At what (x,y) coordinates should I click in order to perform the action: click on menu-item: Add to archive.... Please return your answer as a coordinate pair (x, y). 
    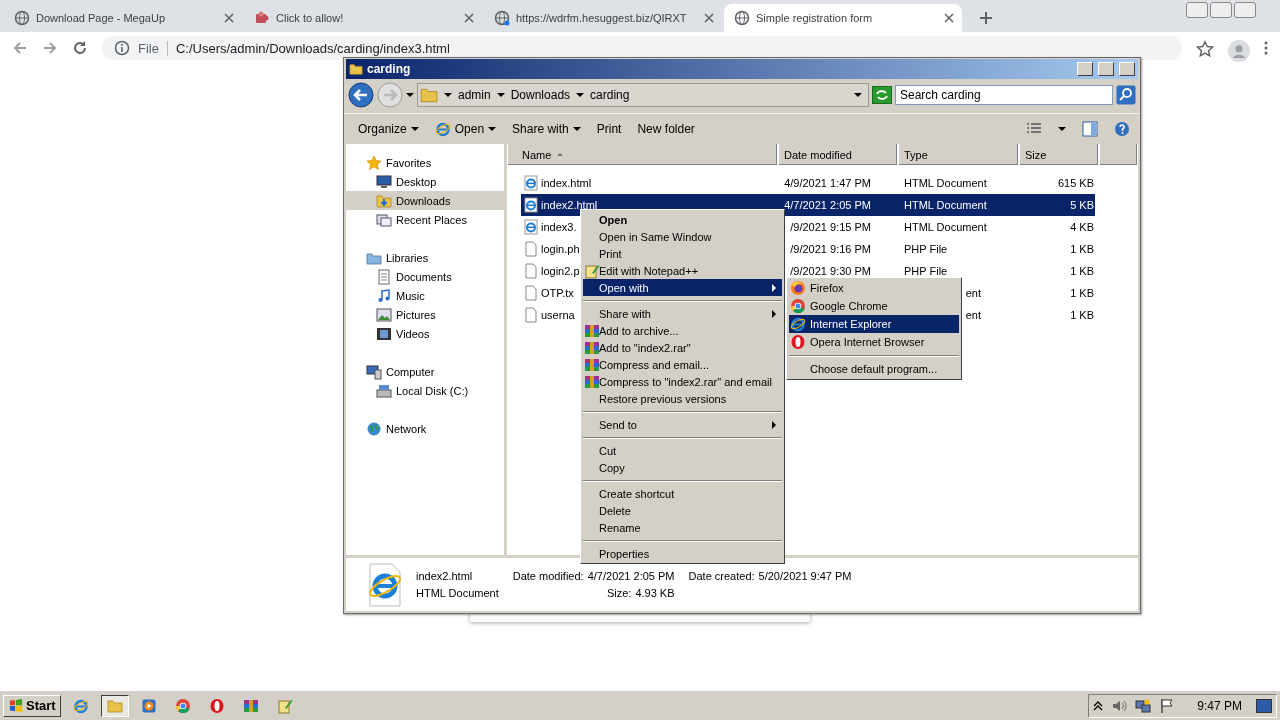
    Looking at the image, I should click on (682, 330).